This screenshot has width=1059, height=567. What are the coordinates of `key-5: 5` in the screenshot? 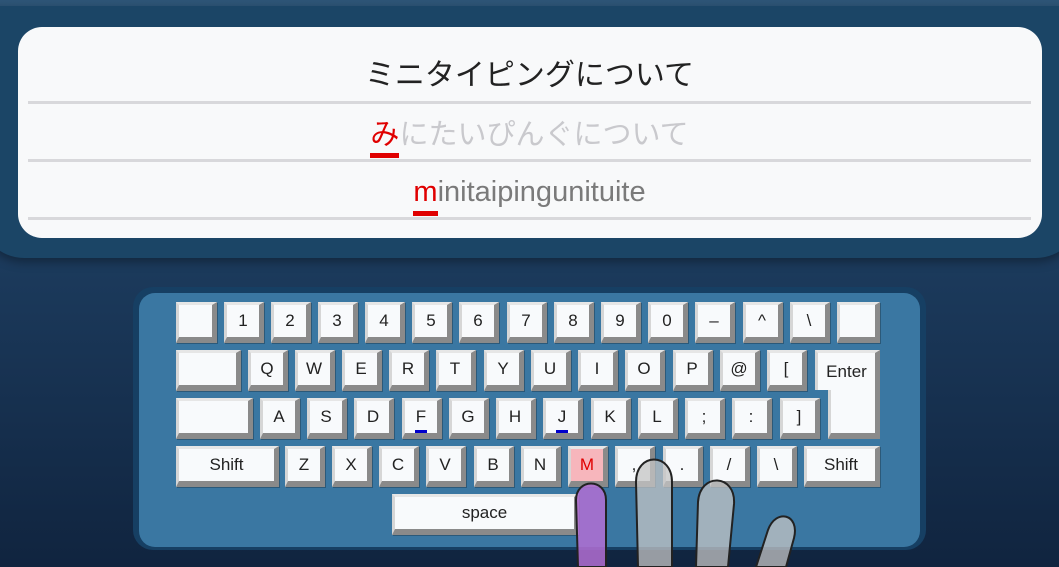 It's located at (432, 322).